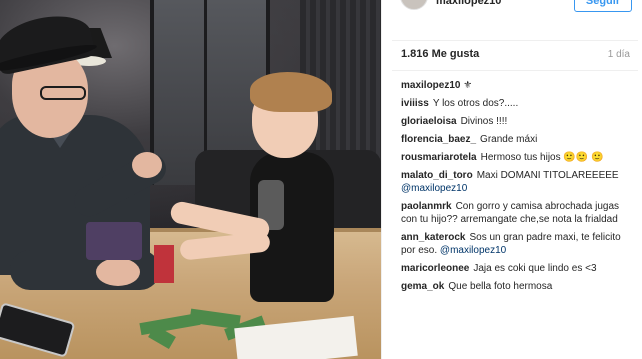 The image size is (642, 359). I want to click on post-time: 1 día, so click(619, 54).